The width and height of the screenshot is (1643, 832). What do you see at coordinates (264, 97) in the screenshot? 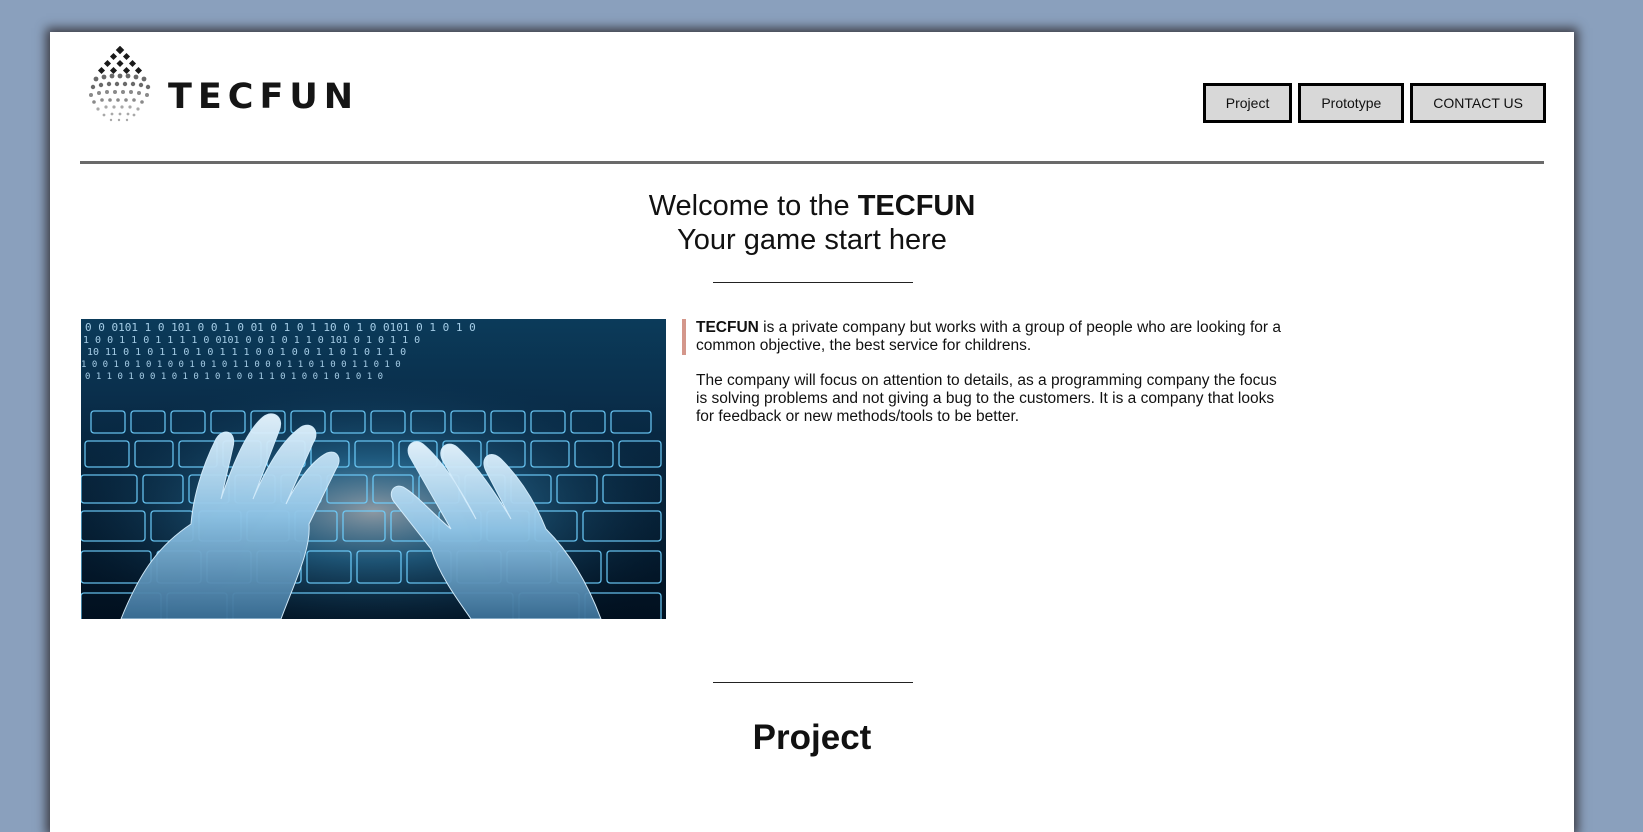
I see `brand-name: TECFUN` at bounding box center [264, 97].